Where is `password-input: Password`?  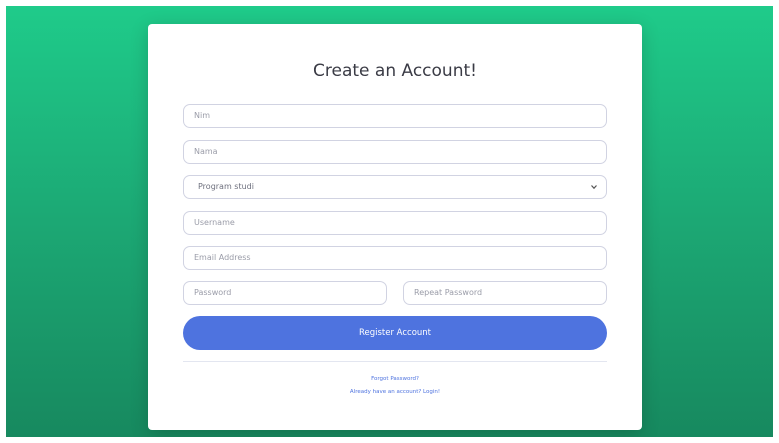
password-input: Password is located at coordinates (285, 293).